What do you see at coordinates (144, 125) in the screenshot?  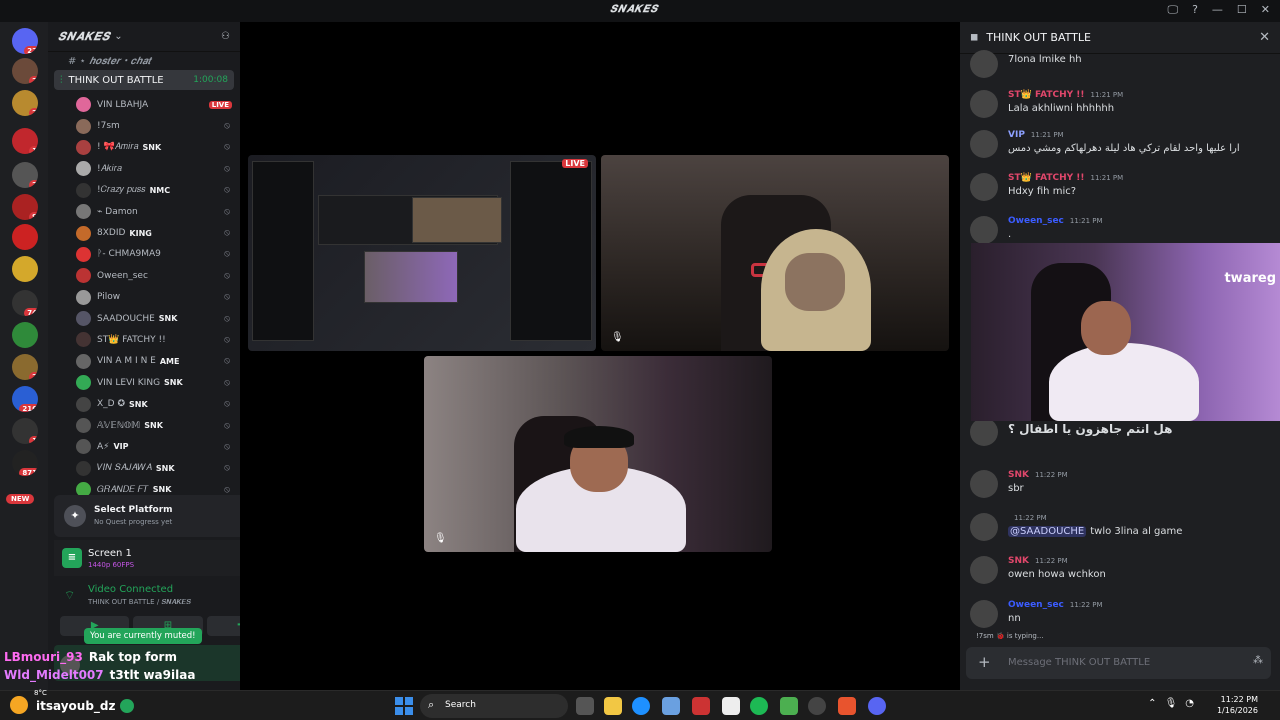 I see `voice-member: !7sm ⦸` at bounding box center [144, 125].